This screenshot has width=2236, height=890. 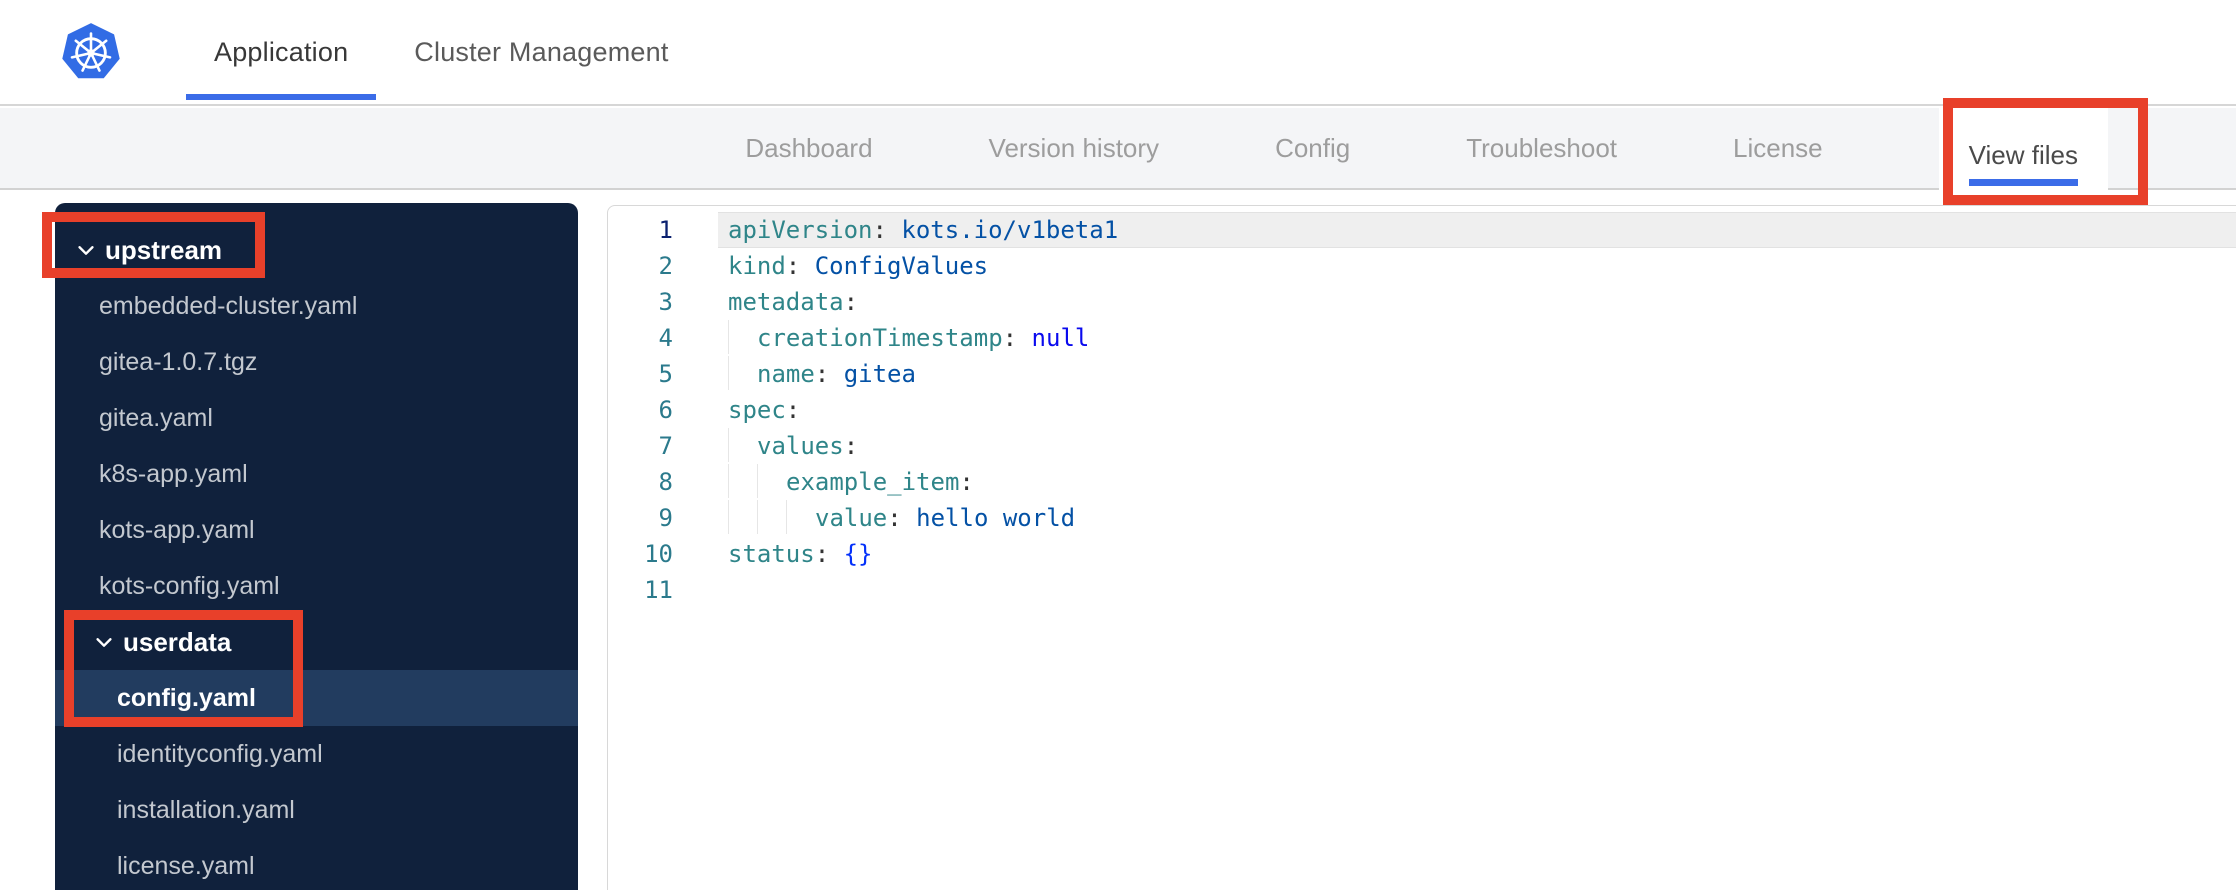 I want to click on line-content: name: gitea, so click(x=1477, y=374).